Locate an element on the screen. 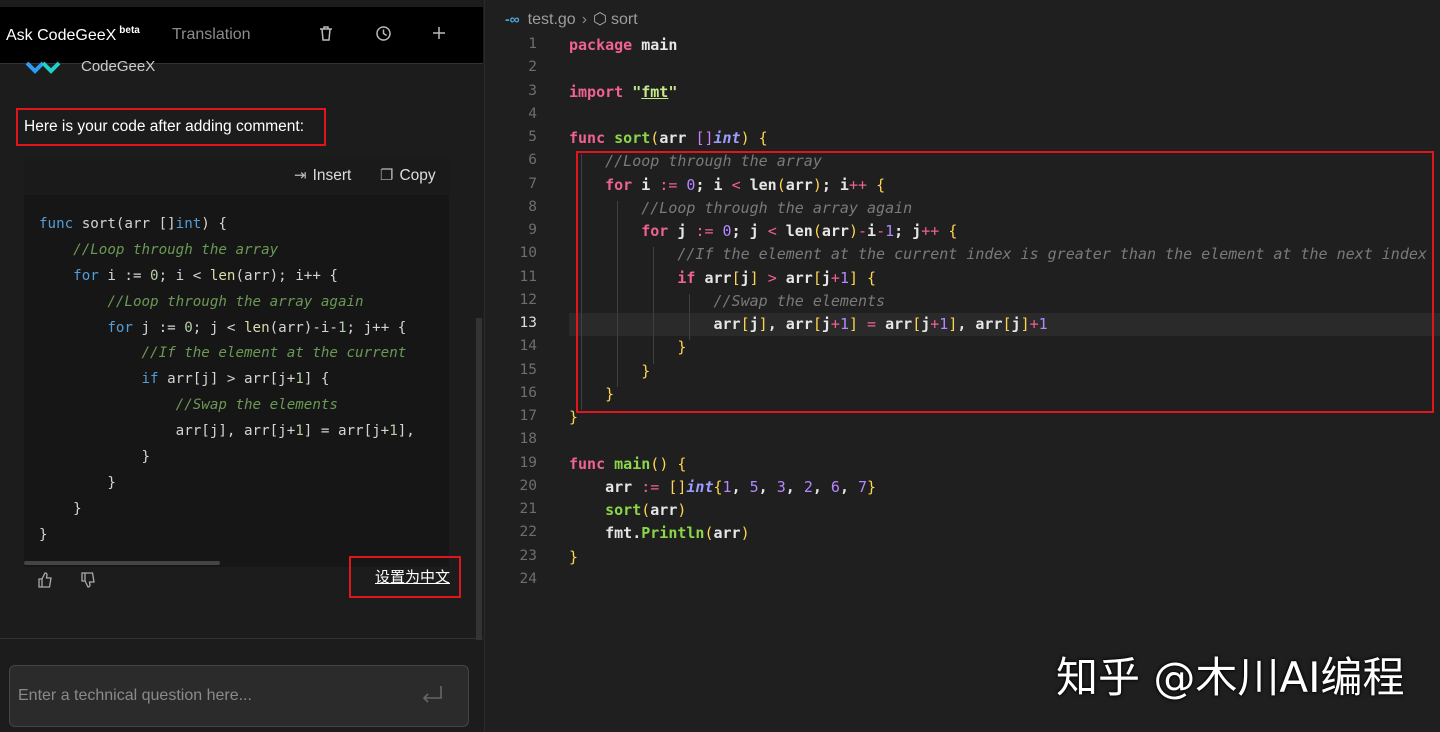 The image size is (1440, 732). line-number: 6 is located at coordinates (532, 160).